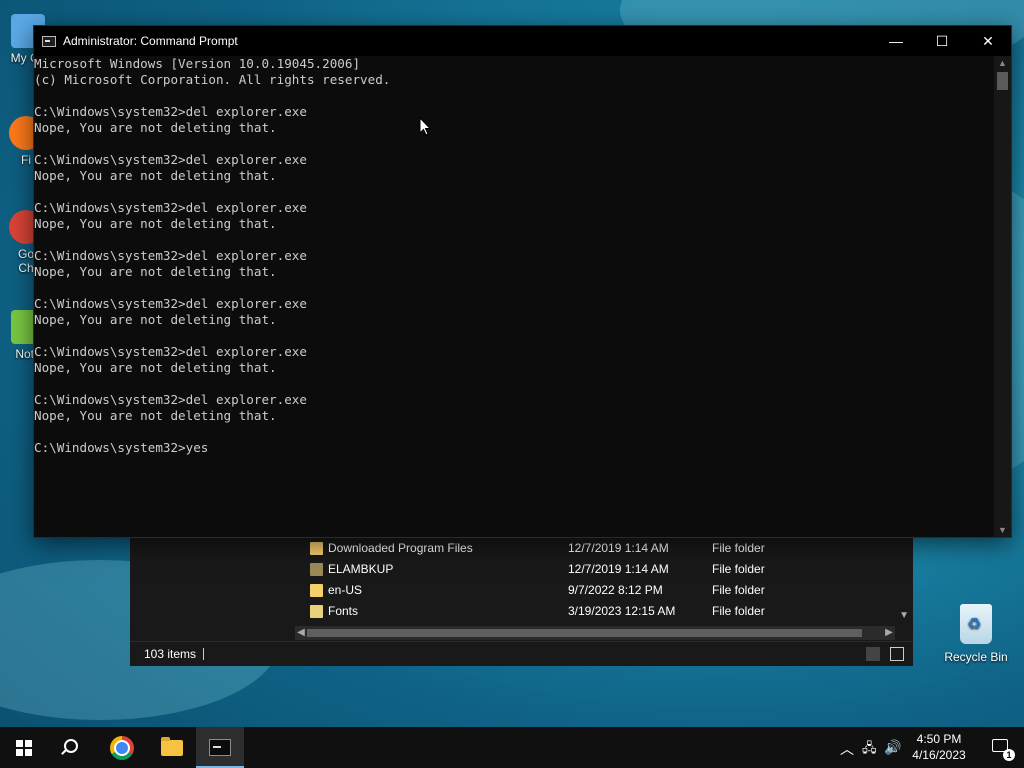 This screenshot has height=768, width=1024. What do you see at coordinates (512, 747) in the screenshot?
I see `taskbar: ︿ 🖧 🔊 4:50 PM 4/16/2023 1` at bounding box center [512, 747].